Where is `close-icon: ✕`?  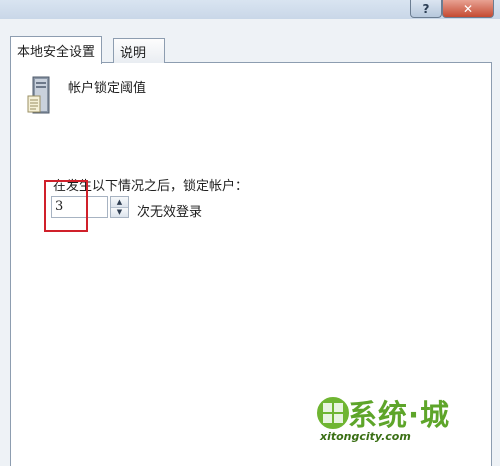 close-icon: ✕ is located at coordinates (468, 8).